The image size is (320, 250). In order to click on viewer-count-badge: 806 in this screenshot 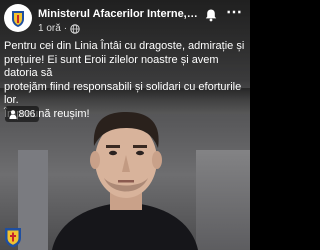, I will do `click(22, 114)`.